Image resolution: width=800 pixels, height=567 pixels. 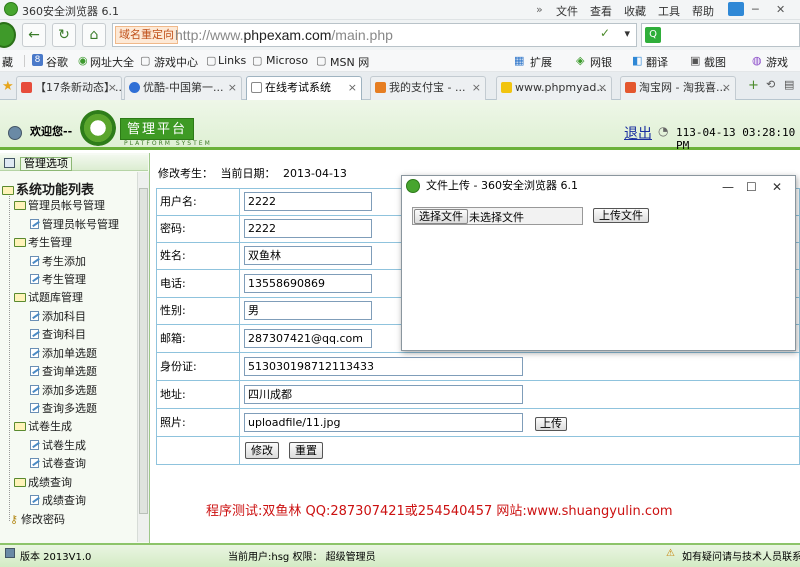 What do you see at coordinates (48, 297) in the screenshot?
I see `sidebar-group-questions: 试题库管理` at bounding box center [48, 297].